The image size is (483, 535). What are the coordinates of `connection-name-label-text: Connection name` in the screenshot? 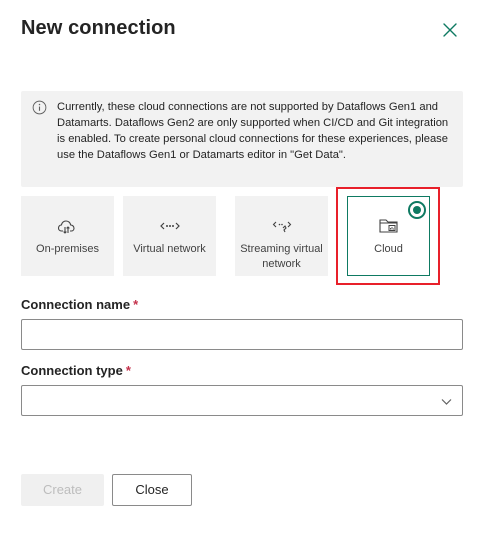 It's located at (76, 304).